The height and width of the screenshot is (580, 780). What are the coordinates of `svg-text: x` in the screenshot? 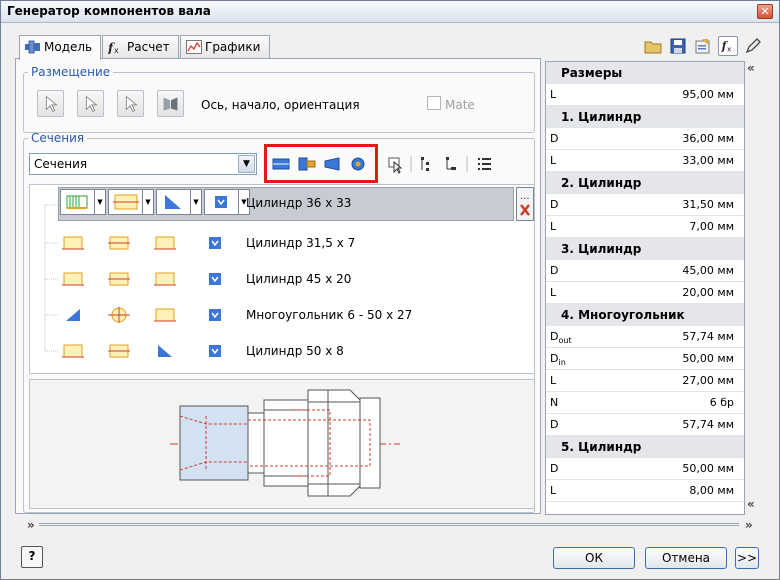 It's located at (729, 48).